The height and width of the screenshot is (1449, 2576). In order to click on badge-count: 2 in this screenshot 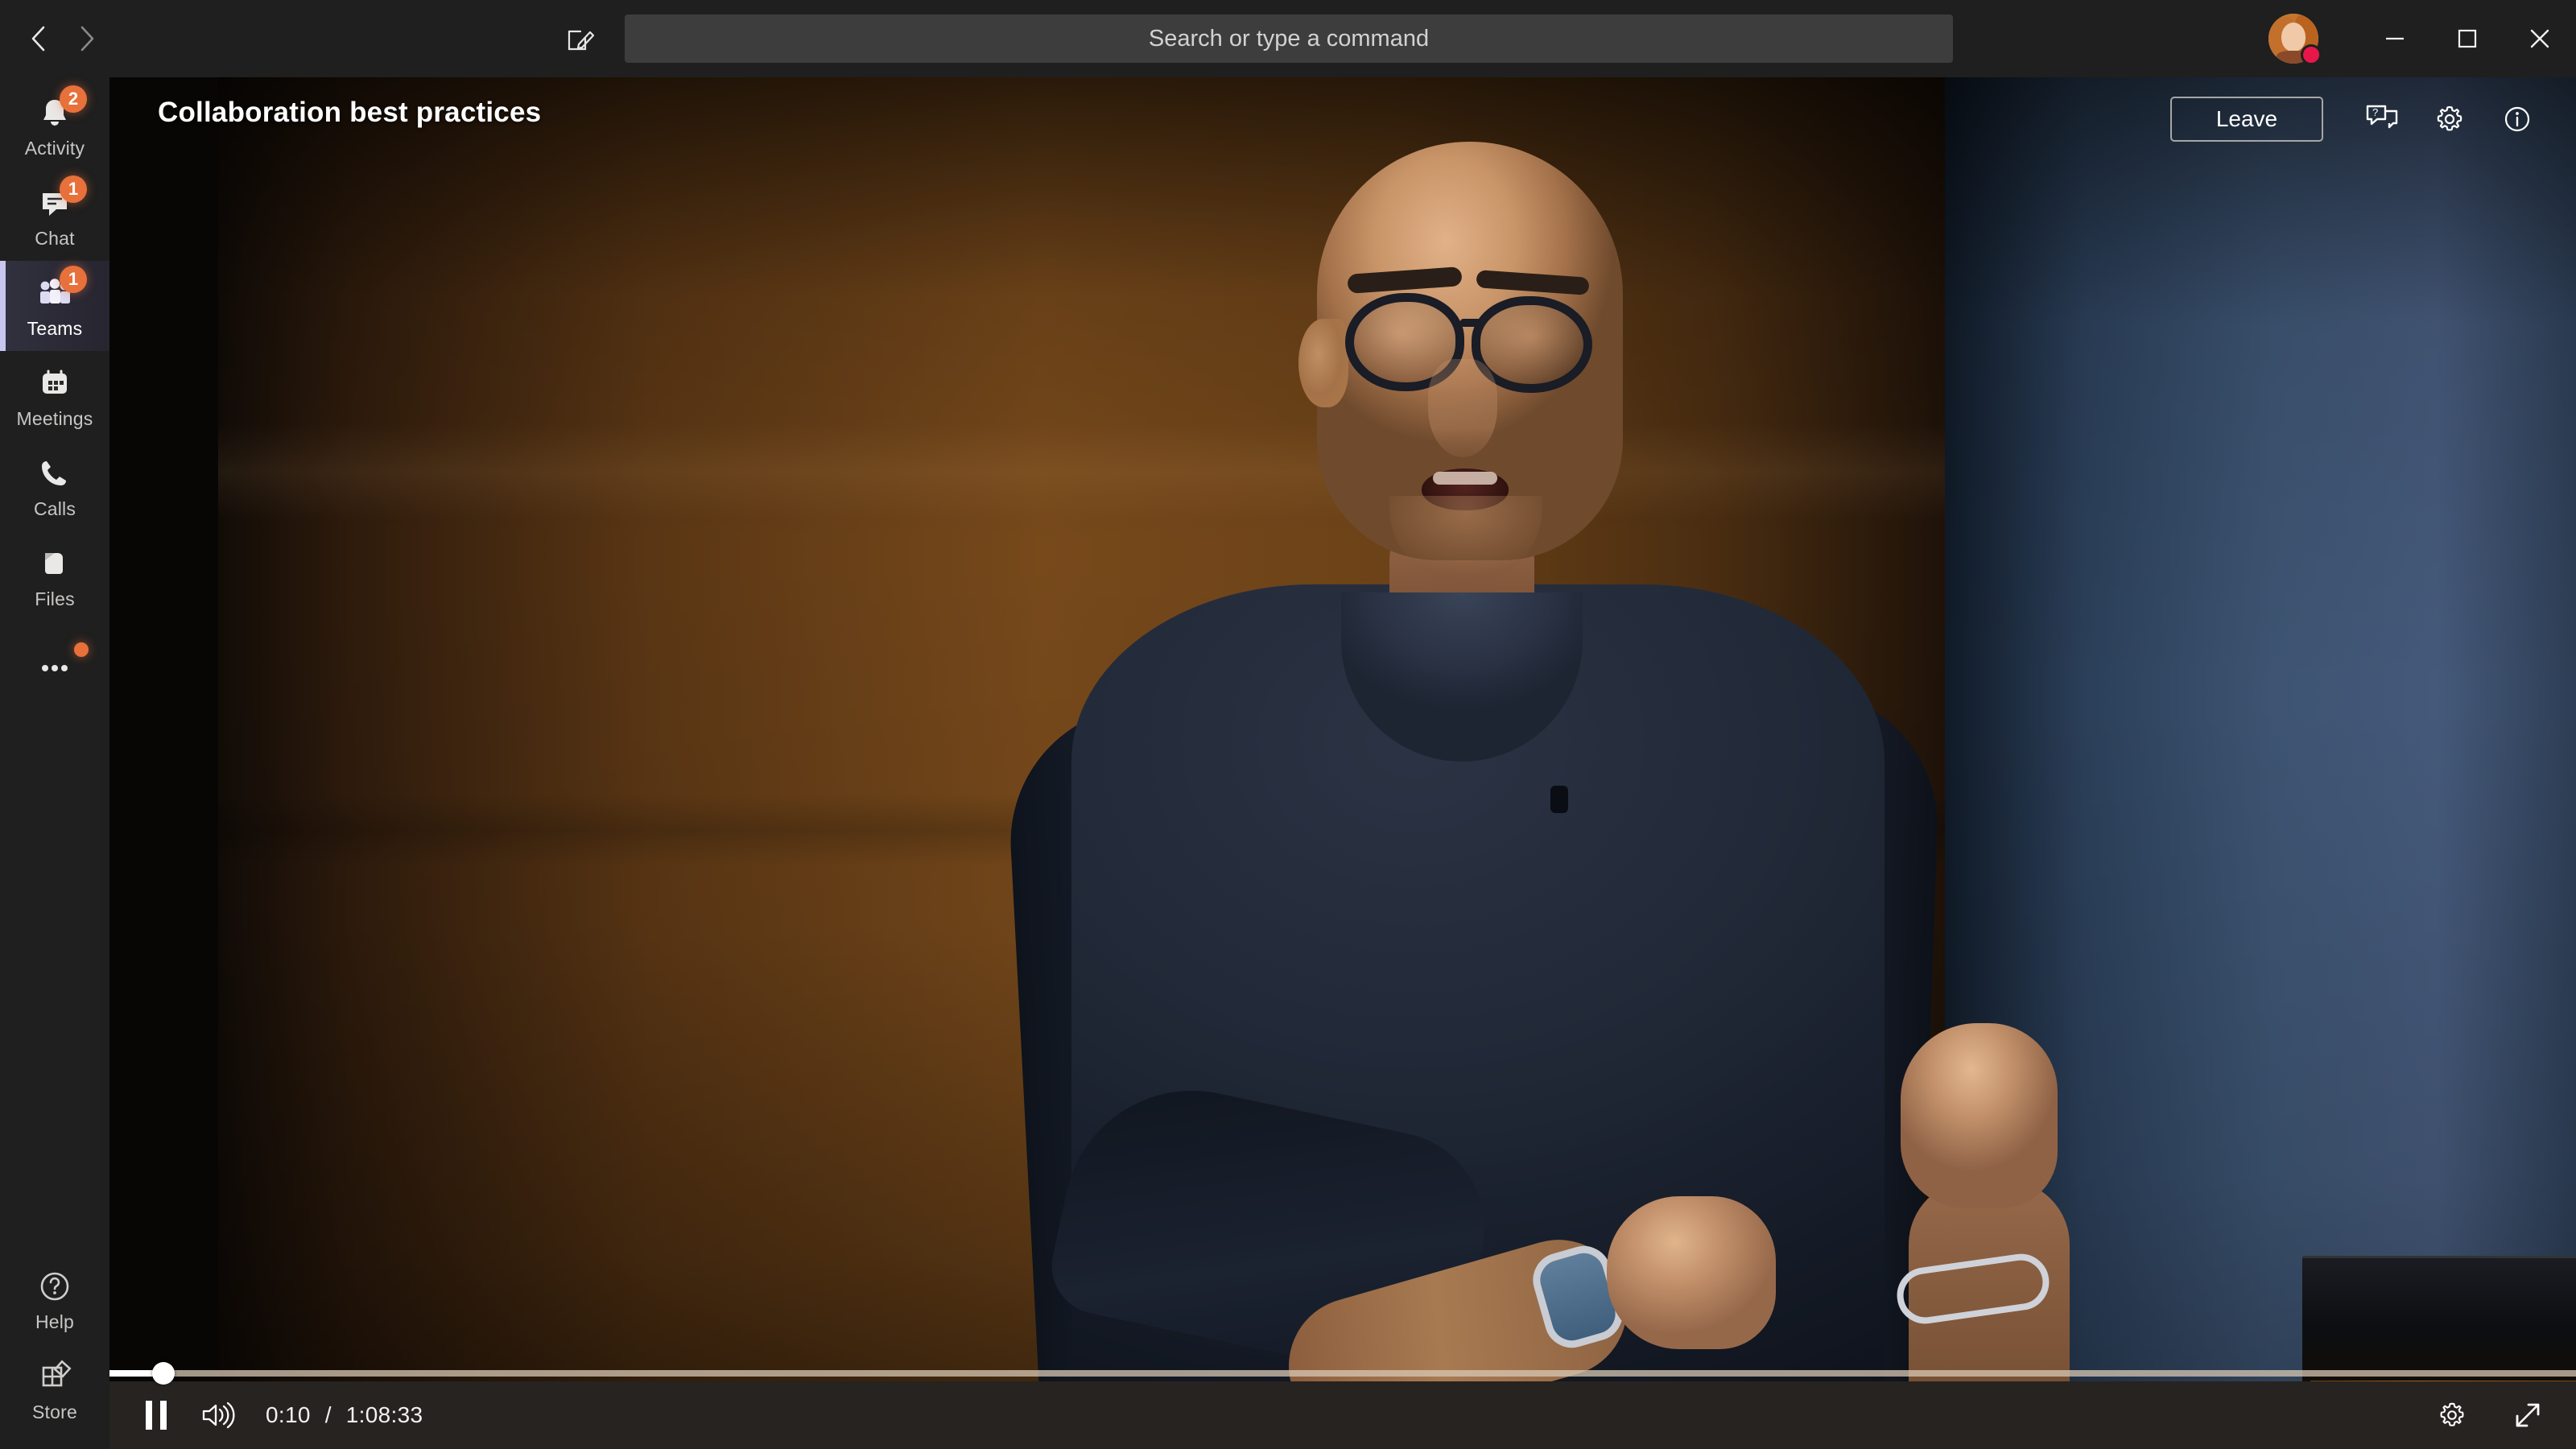, I will do `click(73, 99)`.